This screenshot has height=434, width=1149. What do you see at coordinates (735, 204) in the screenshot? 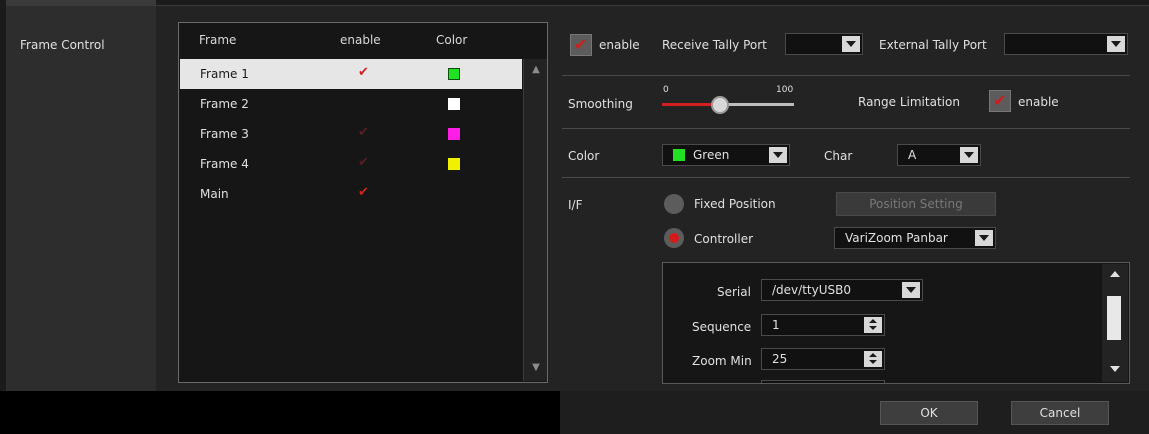
I see `fixed-position-label: Fixed Position` at bounding box center [735, 204].